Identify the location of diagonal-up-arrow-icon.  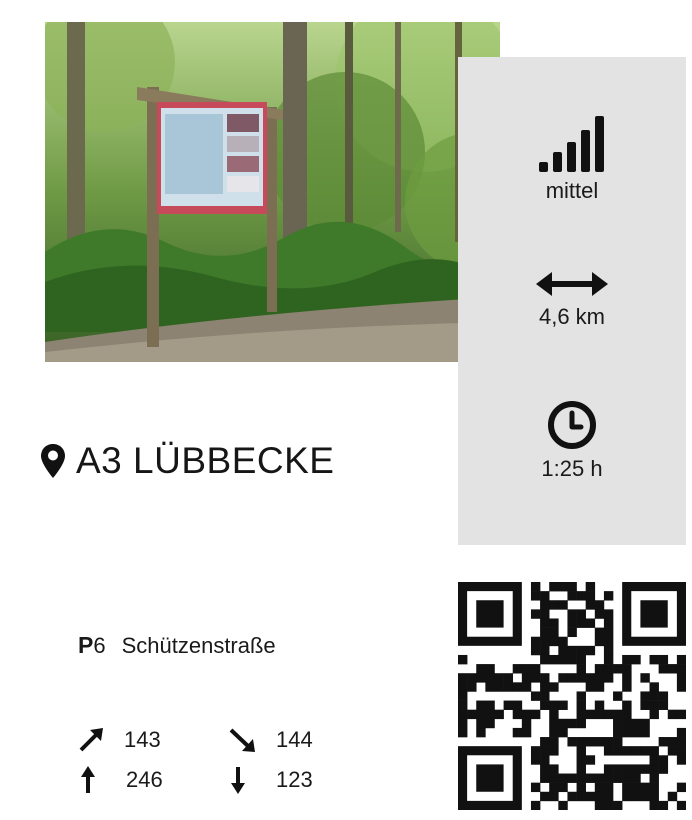
(91, 740).